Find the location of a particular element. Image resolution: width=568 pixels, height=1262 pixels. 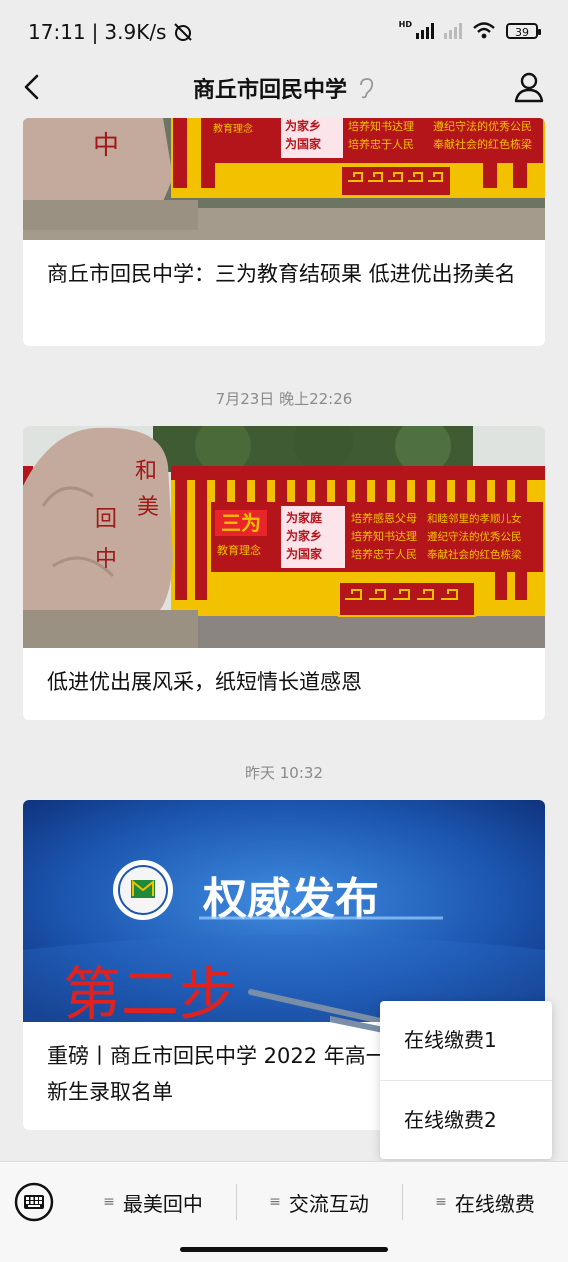

img2-col2-2: 遵纪守法的优秀公民 is located at coordinates (474, 536).